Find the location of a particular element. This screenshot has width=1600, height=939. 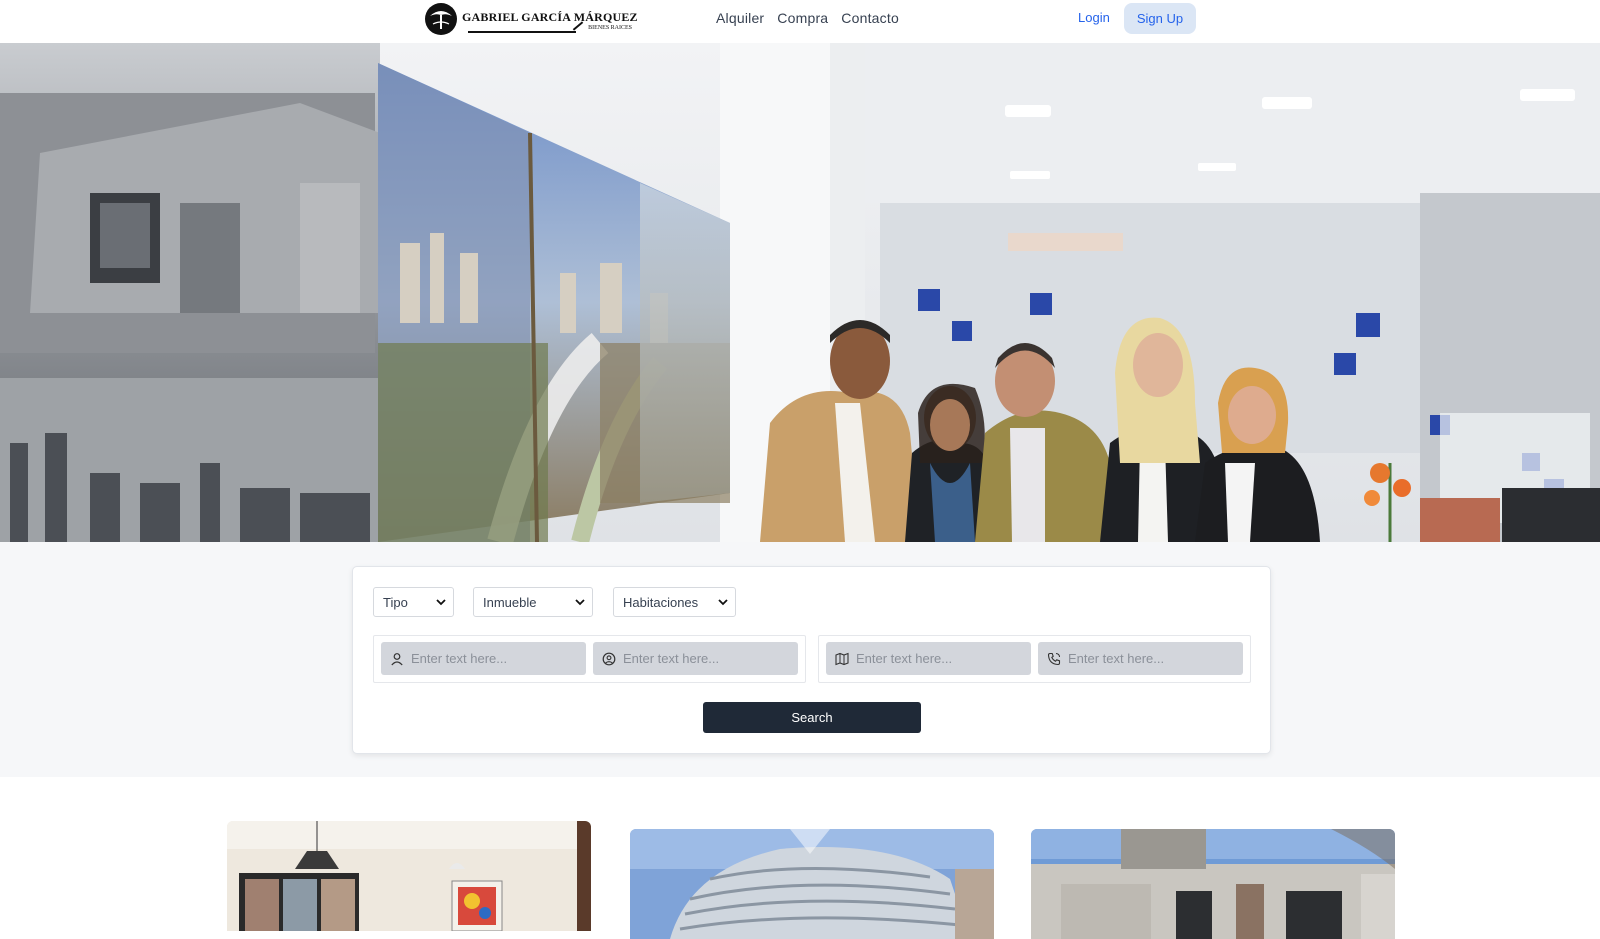

habitaciones-select: Habitaciones is located at coordinates (674, 602).